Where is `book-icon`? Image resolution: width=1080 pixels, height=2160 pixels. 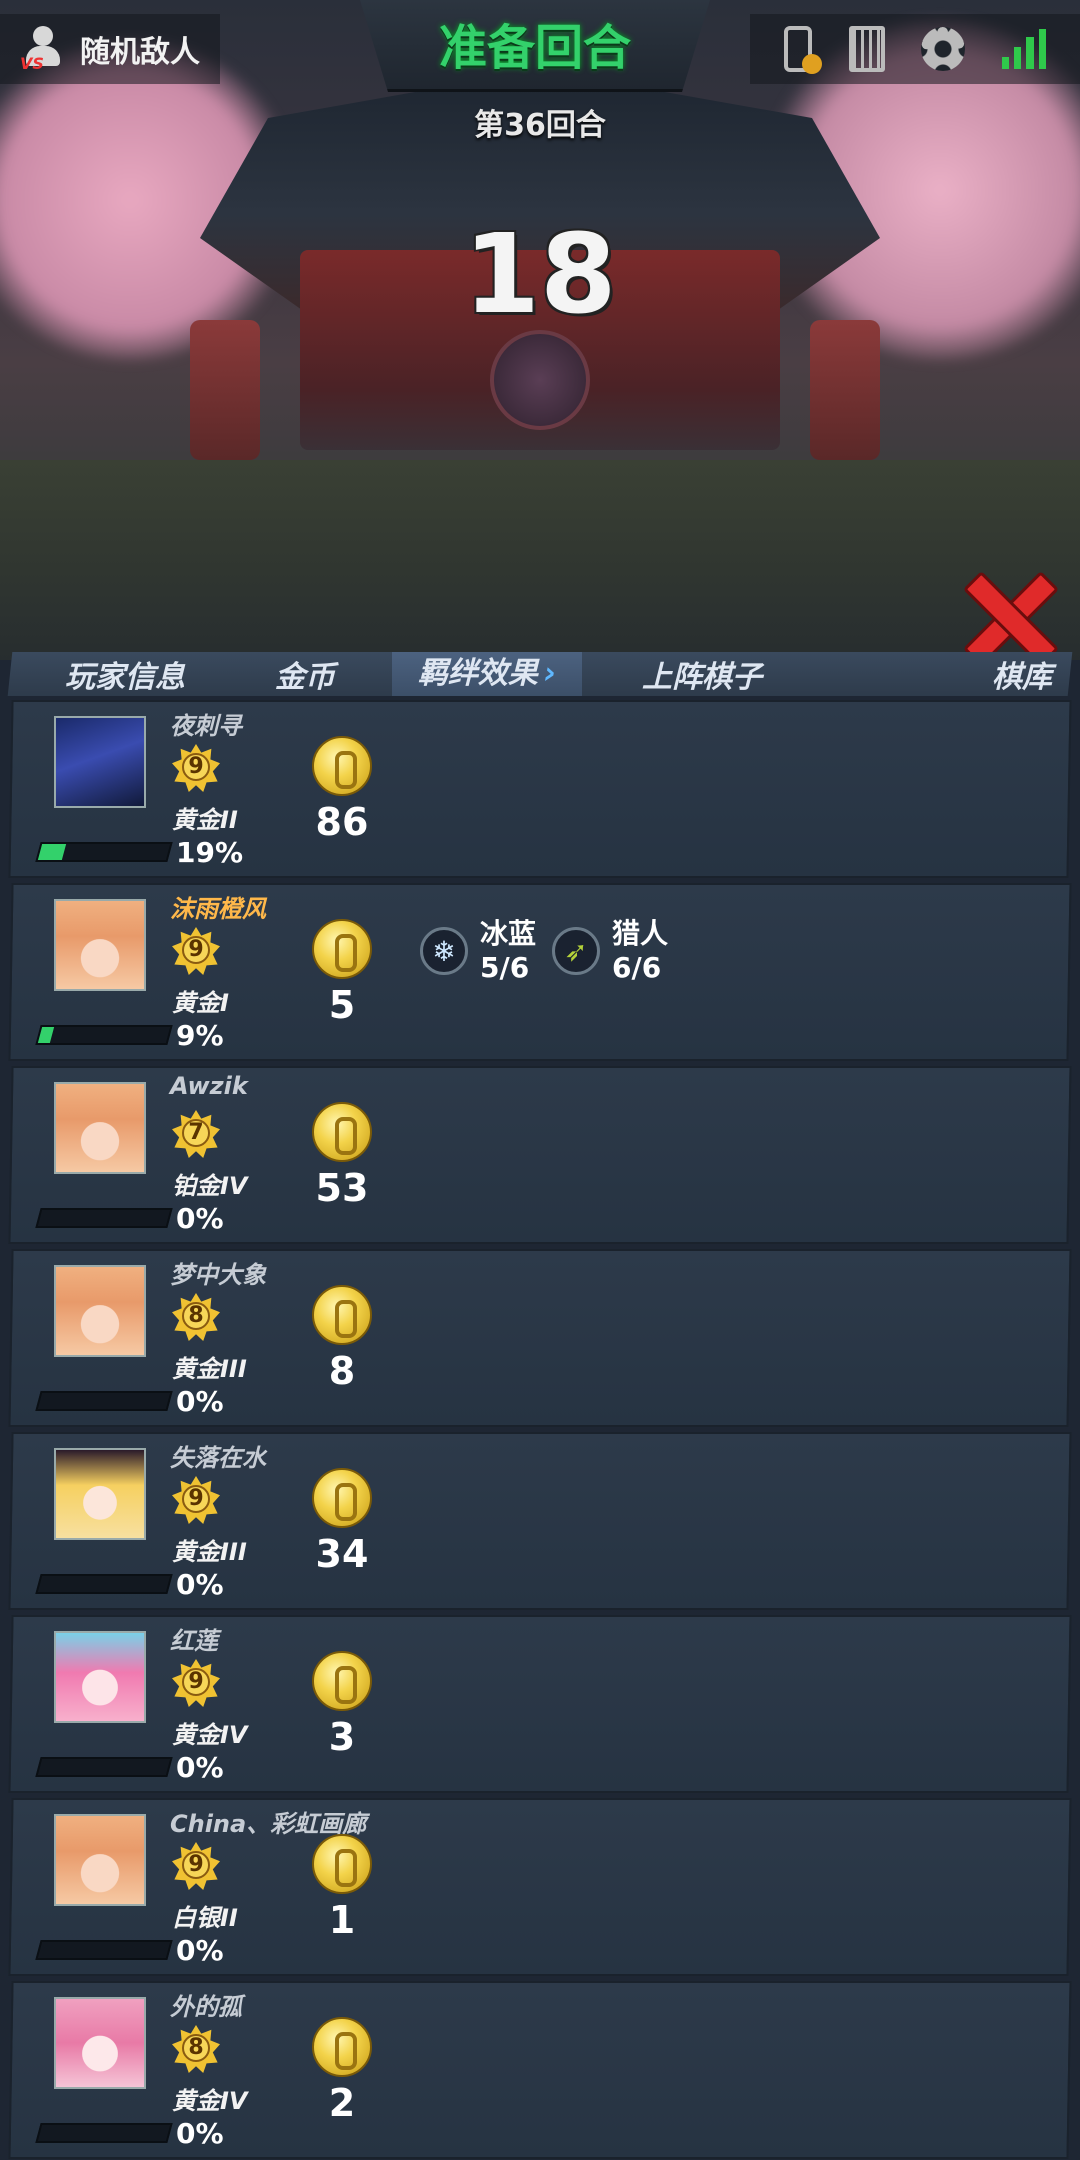 book-icon is located at coordinates (866, 49).